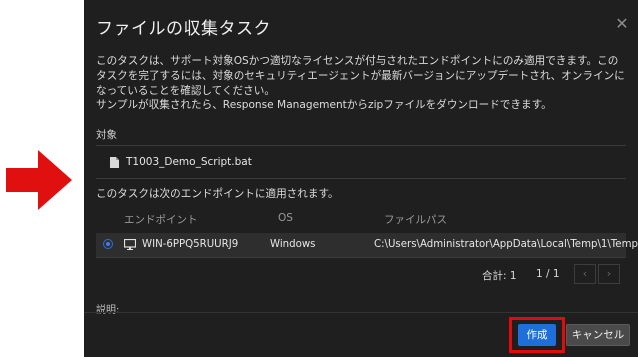 The width and height of the screenshot is (638, 357). I want to click on create-button: 作成, so click(537, 335).